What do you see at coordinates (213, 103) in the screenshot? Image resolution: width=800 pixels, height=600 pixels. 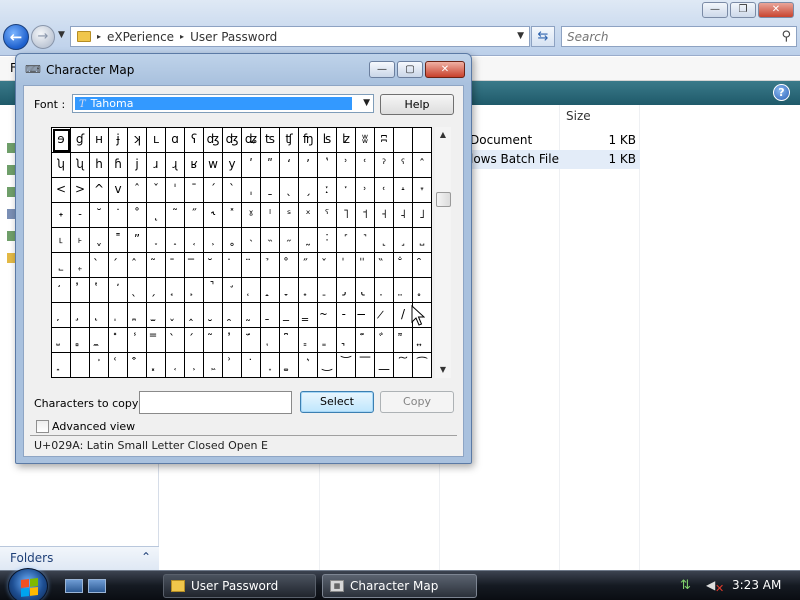 I see `font-select-value: T Tahoma` at bounding box center [213, 103].